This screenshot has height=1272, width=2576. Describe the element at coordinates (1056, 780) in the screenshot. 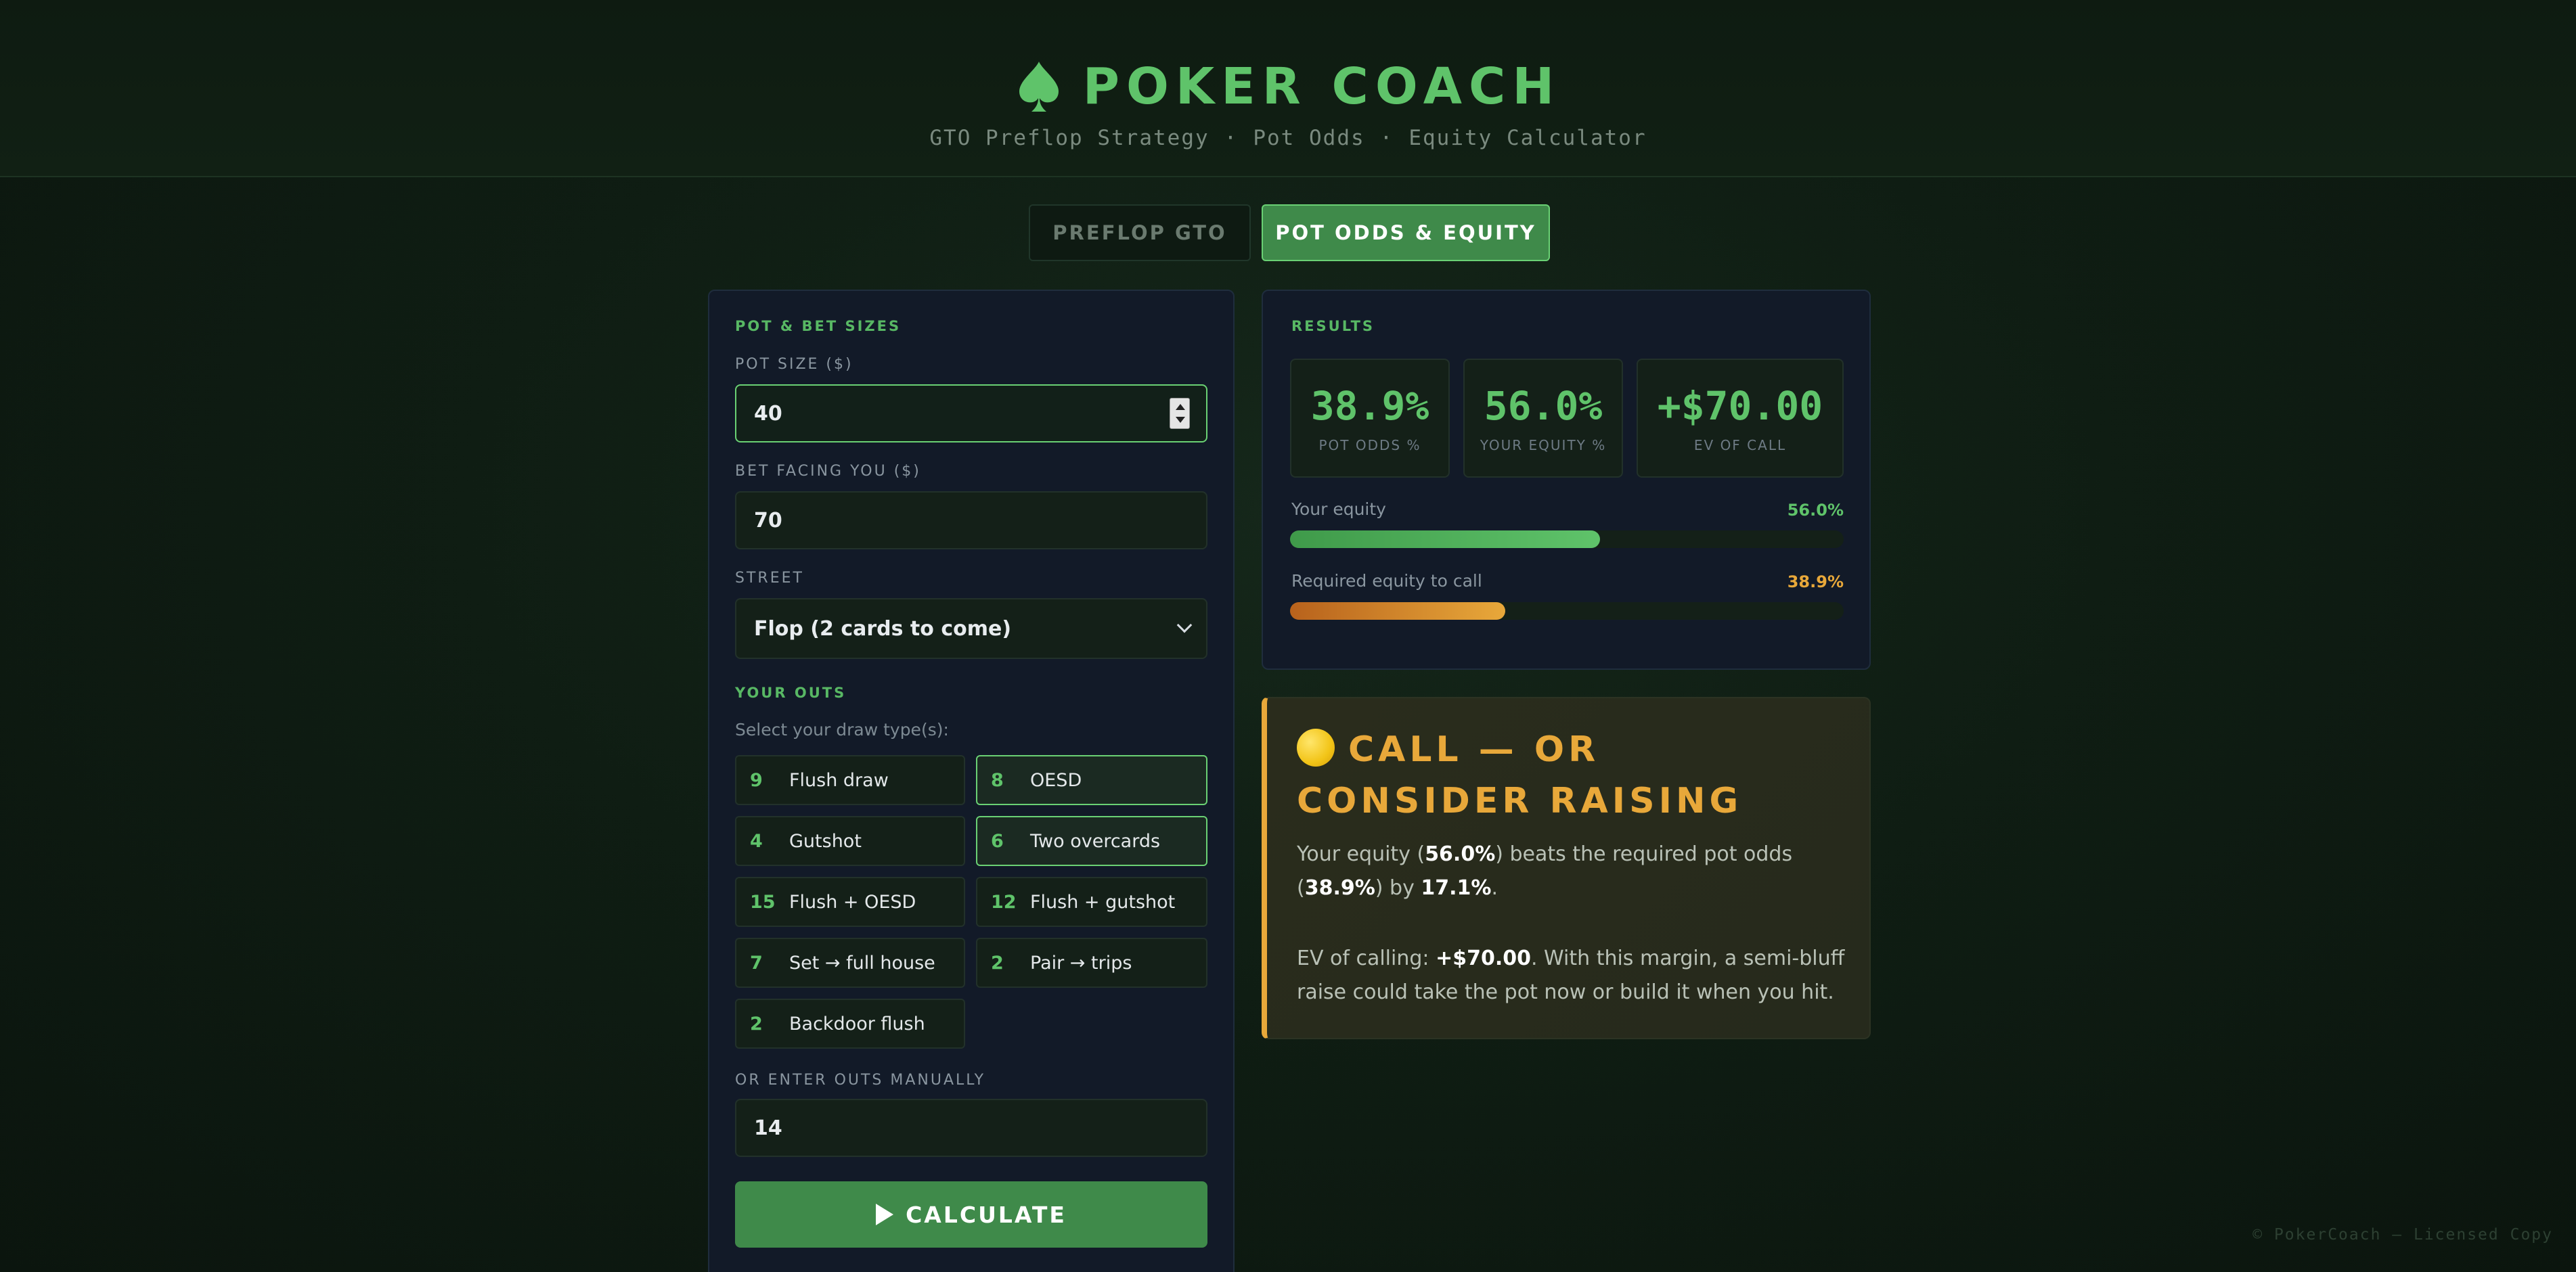

I see `out-label: OESD` at that location.